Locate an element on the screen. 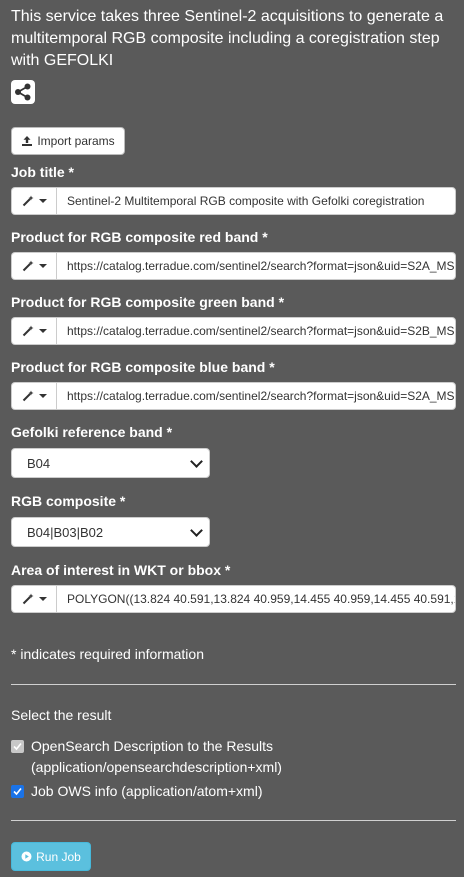  share-icon is located at coordinates (23, 92).